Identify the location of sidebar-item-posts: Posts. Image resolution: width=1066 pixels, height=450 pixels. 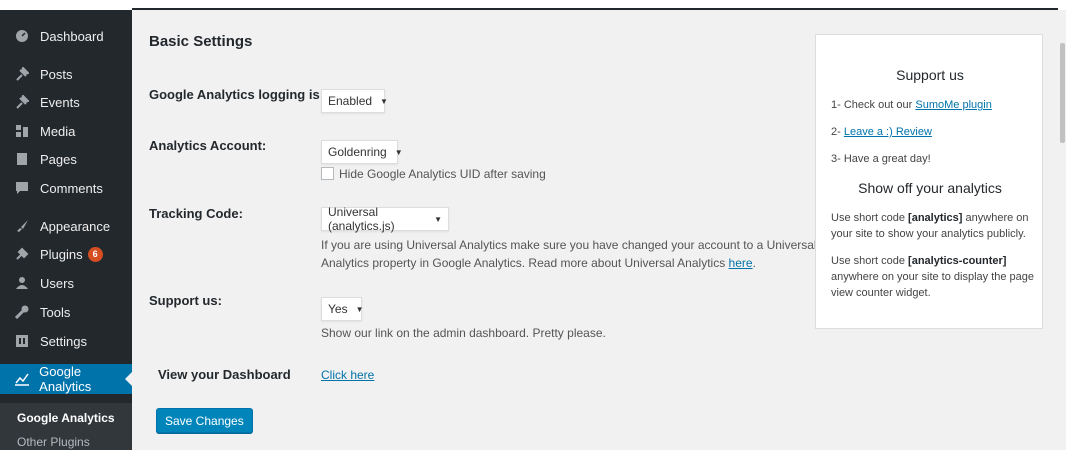
(66, 74).